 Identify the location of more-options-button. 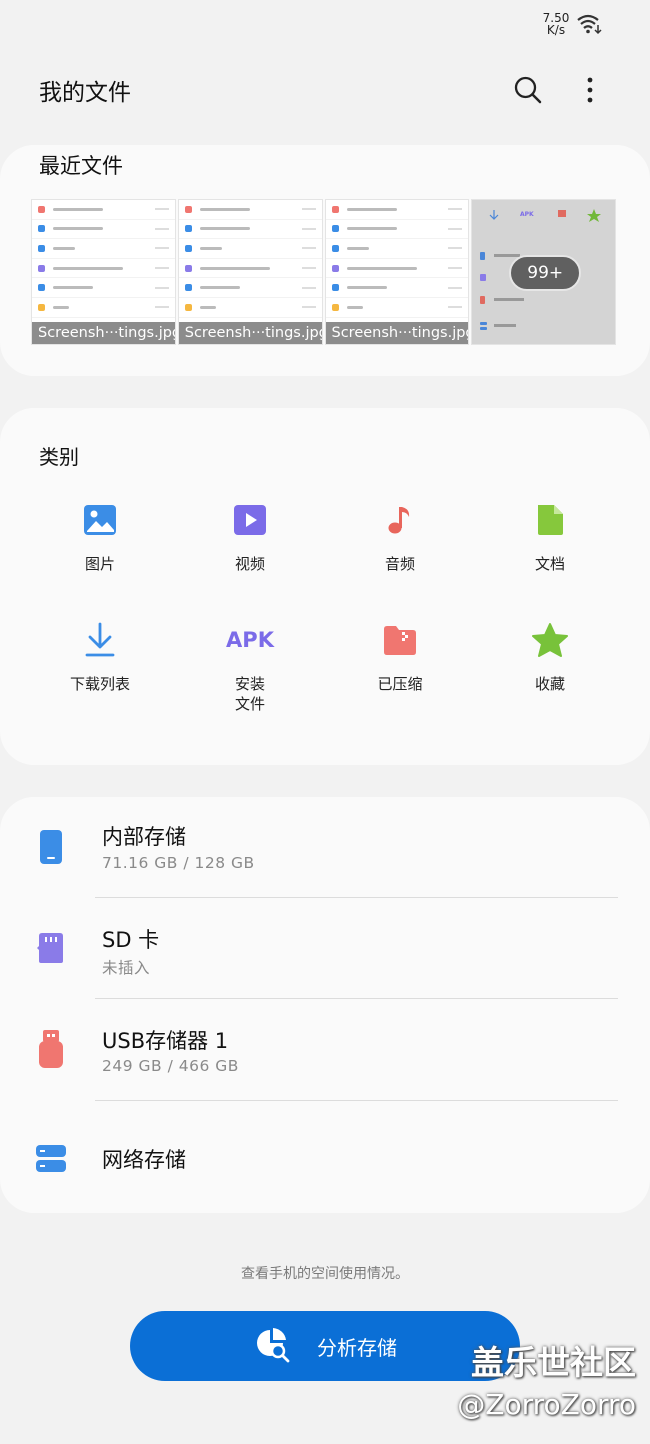
(590, 90).